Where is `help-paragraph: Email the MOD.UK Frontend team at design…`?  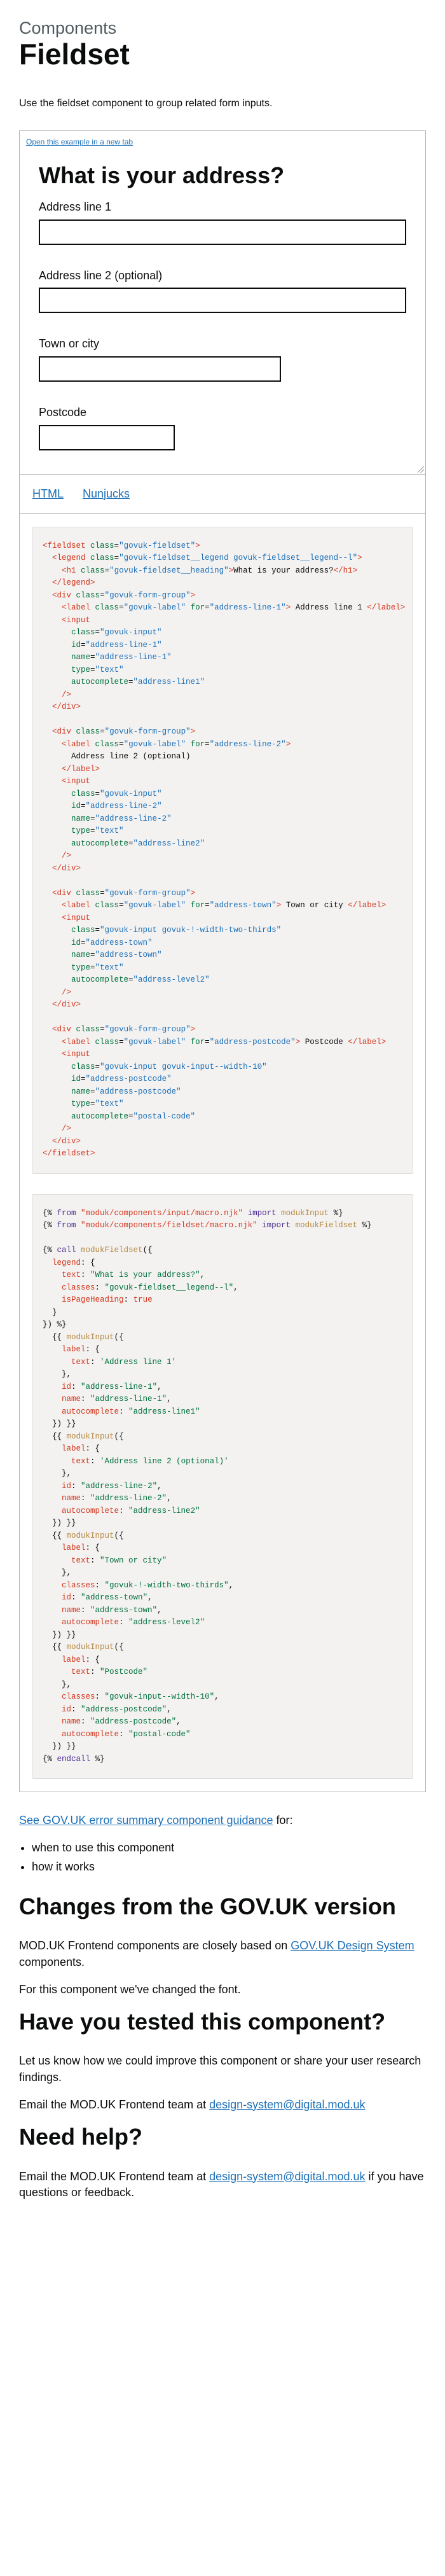 help-paragraph: Email the MOD.UK Frontend team at design… is located at coordinates (222, 2185).